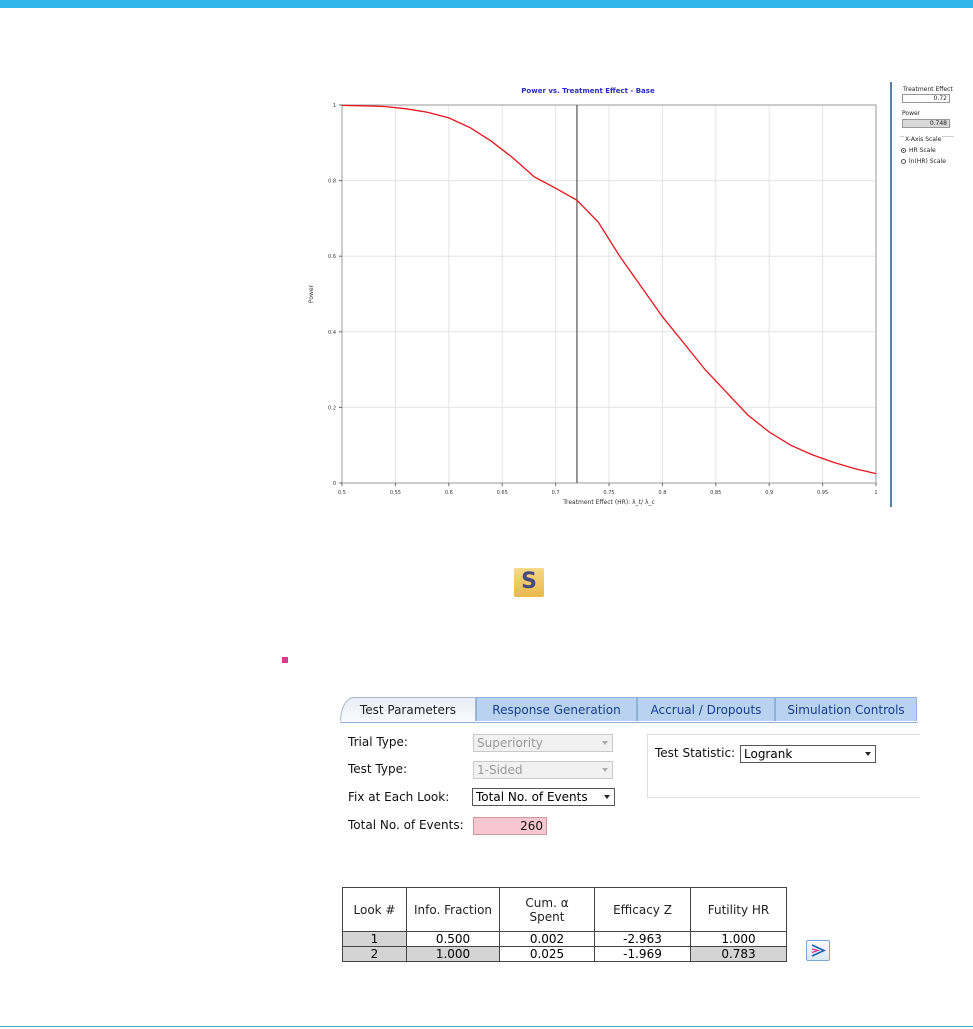 The image size is (973, 1029). I want to click on export-chart-glyph, so click(818, 950).